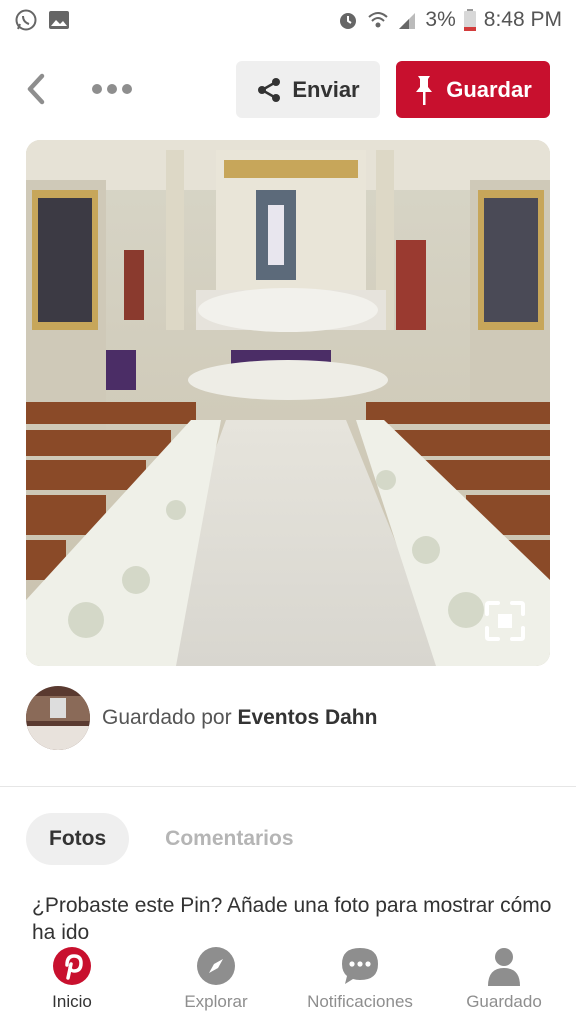 The image size is (576, 1024). What do you see at coordinates (288, 20) in the screenshot?
I see `status-bar: 3% 8:48 PM` at bounding box center [288, 20].